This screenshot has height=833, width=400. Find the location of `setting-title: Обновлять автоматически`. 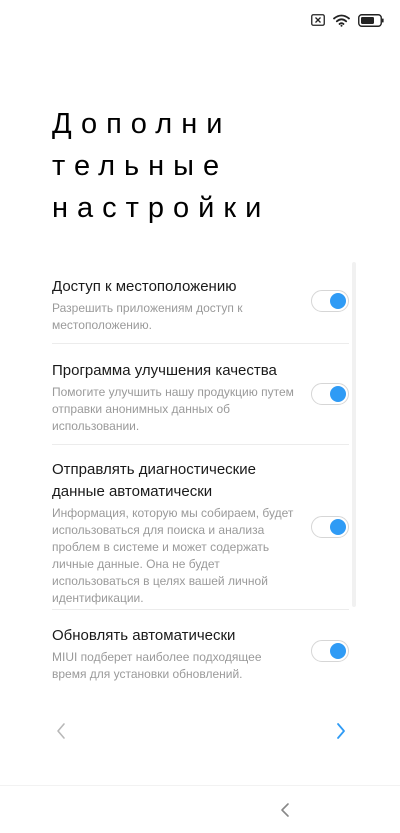

setting-title: Обновлять автоматически is located at coordinates (144, 635).